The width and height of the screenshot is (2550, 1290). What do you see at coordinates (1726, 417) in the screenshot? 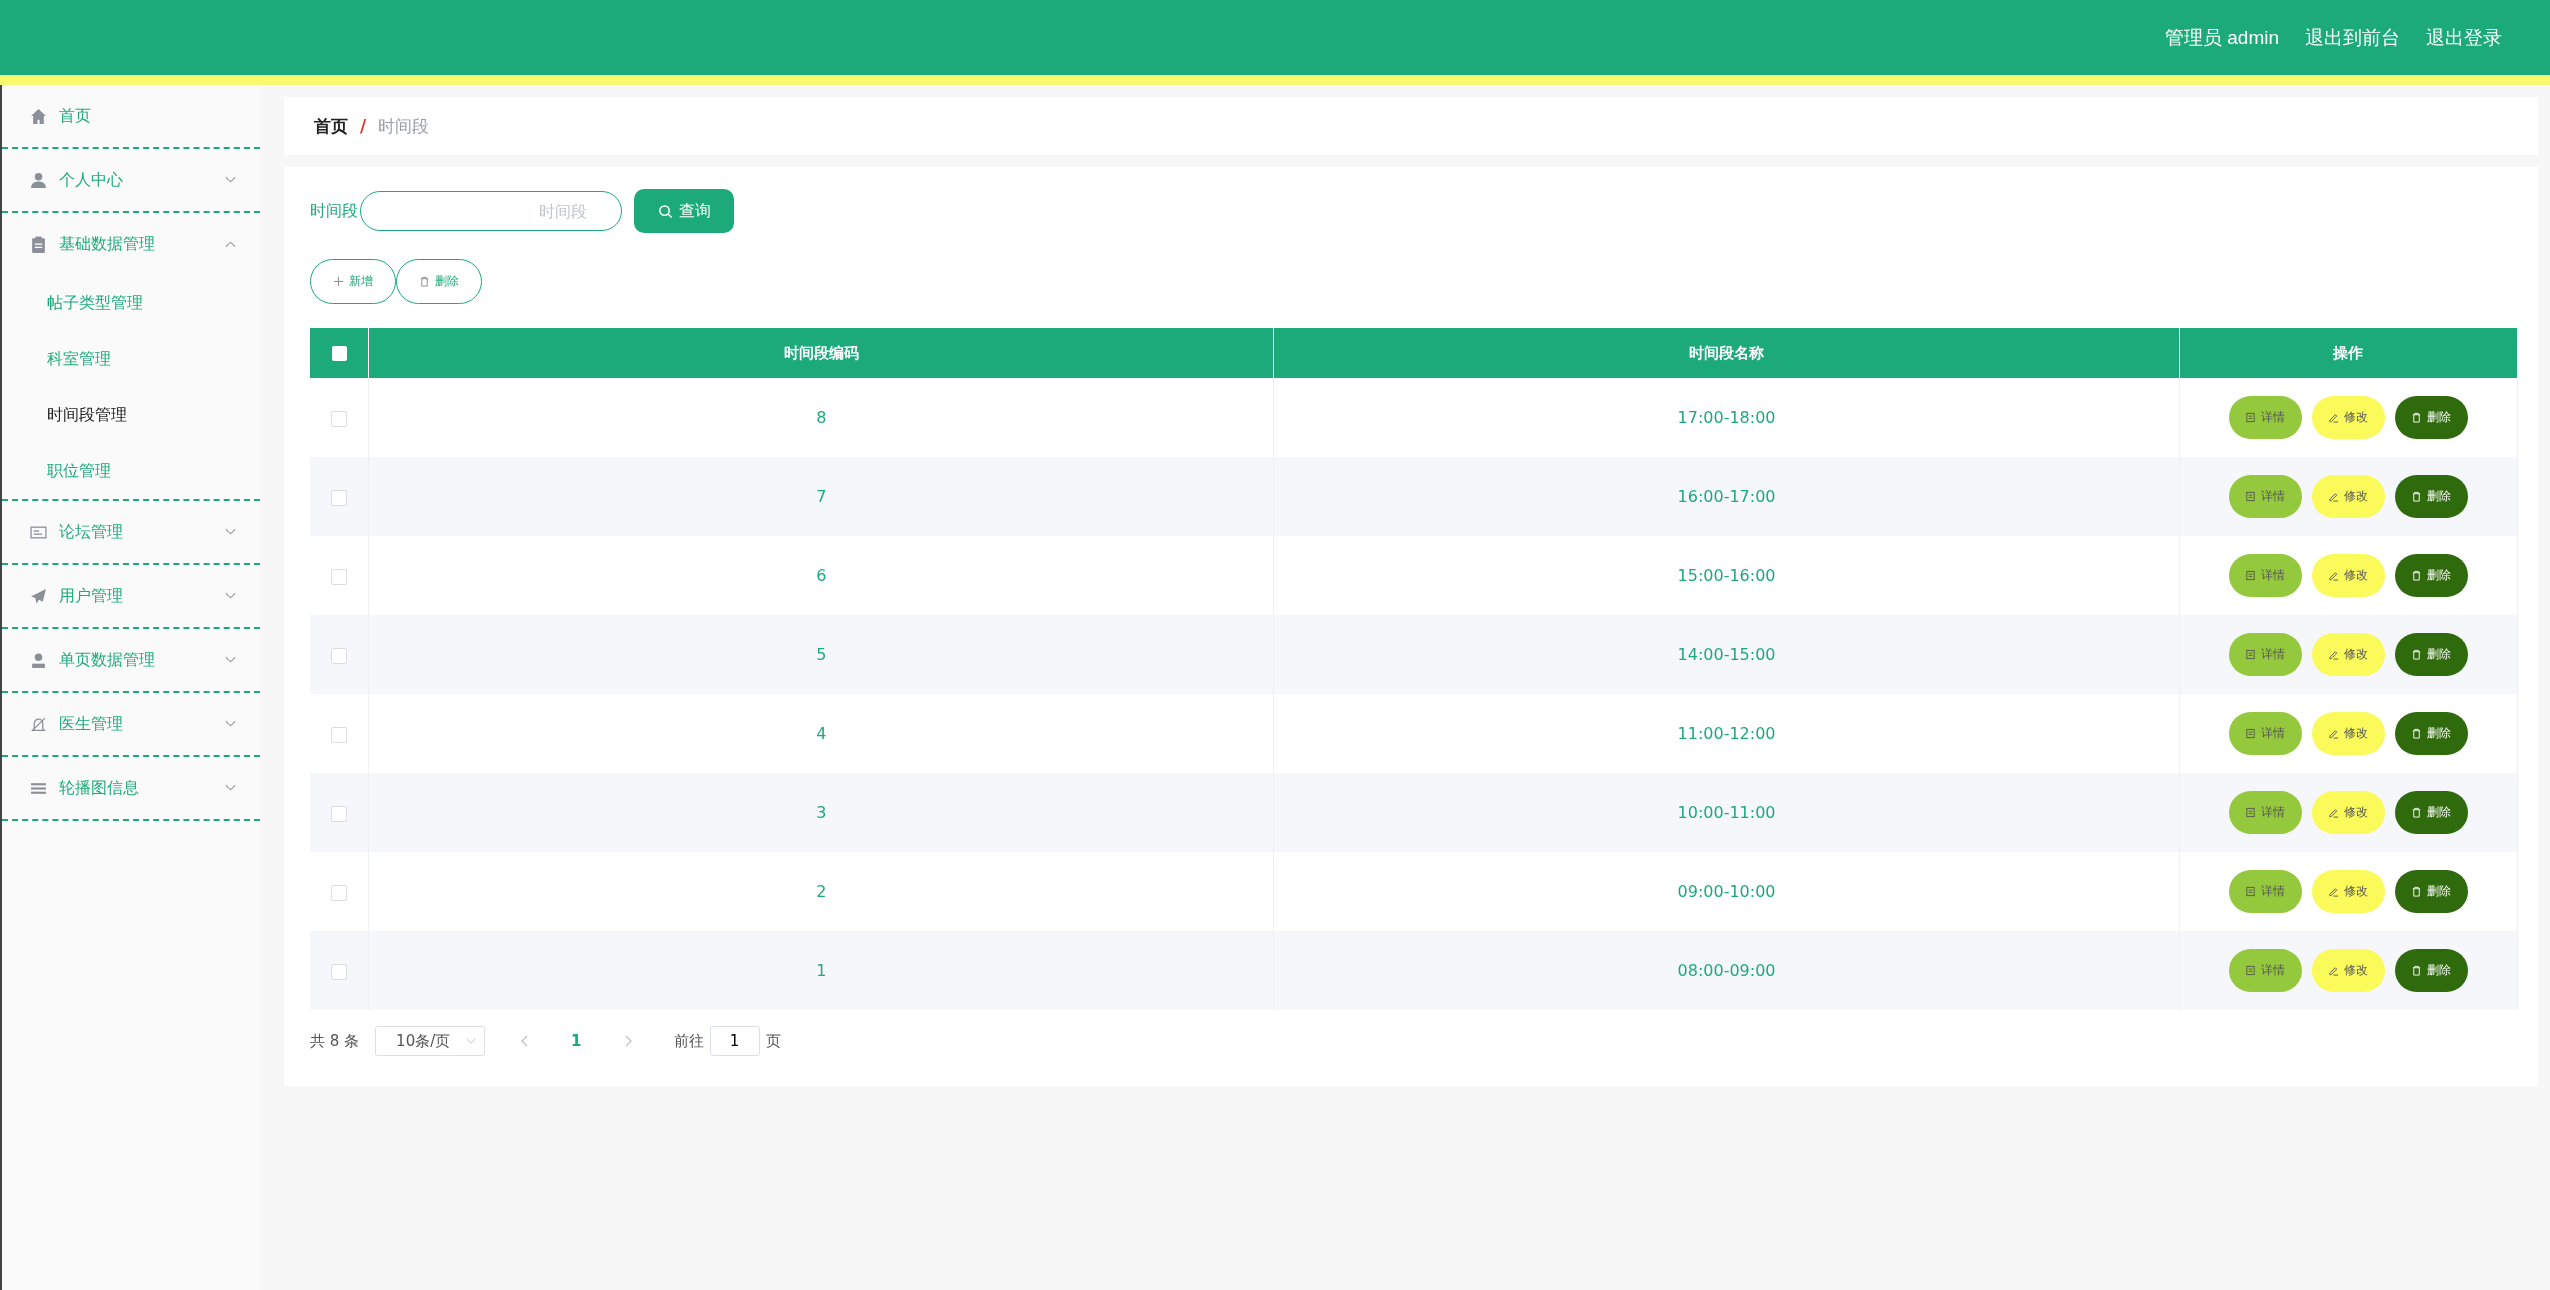
I see `table-cell: 17:00-18:00` at bounding box center [1726, 417].